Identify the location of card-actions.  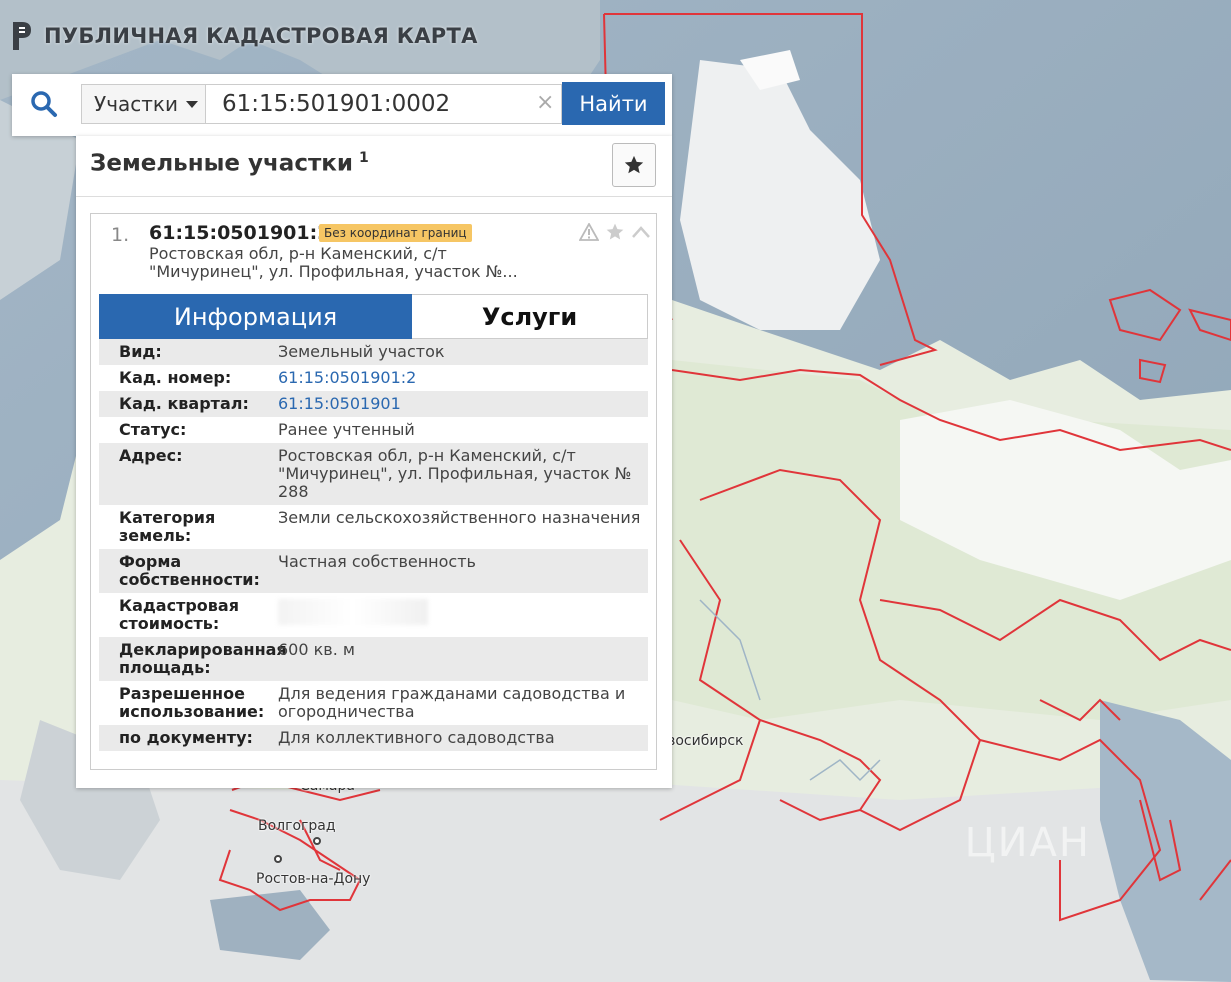
(615, 232).